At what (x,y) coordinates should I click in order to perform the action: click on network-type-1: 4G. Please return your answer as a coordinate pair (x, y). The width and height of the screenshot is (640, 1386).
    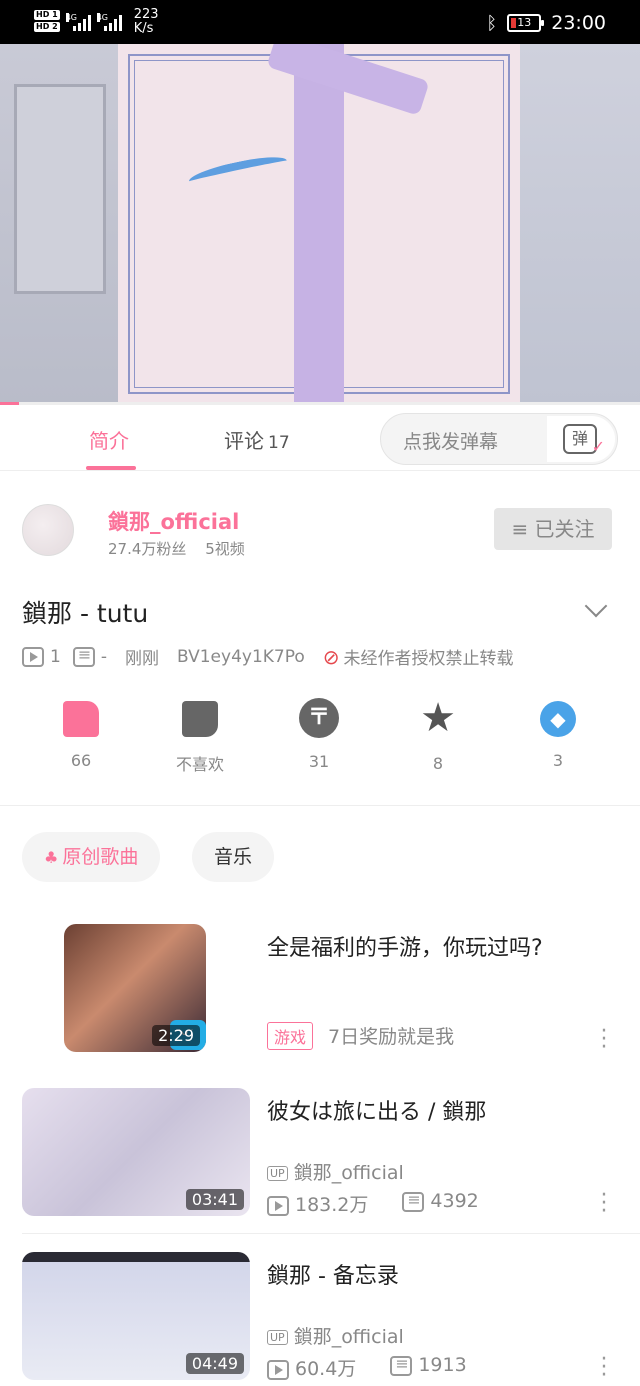
    Looking at the image, I should click on (71, 17).